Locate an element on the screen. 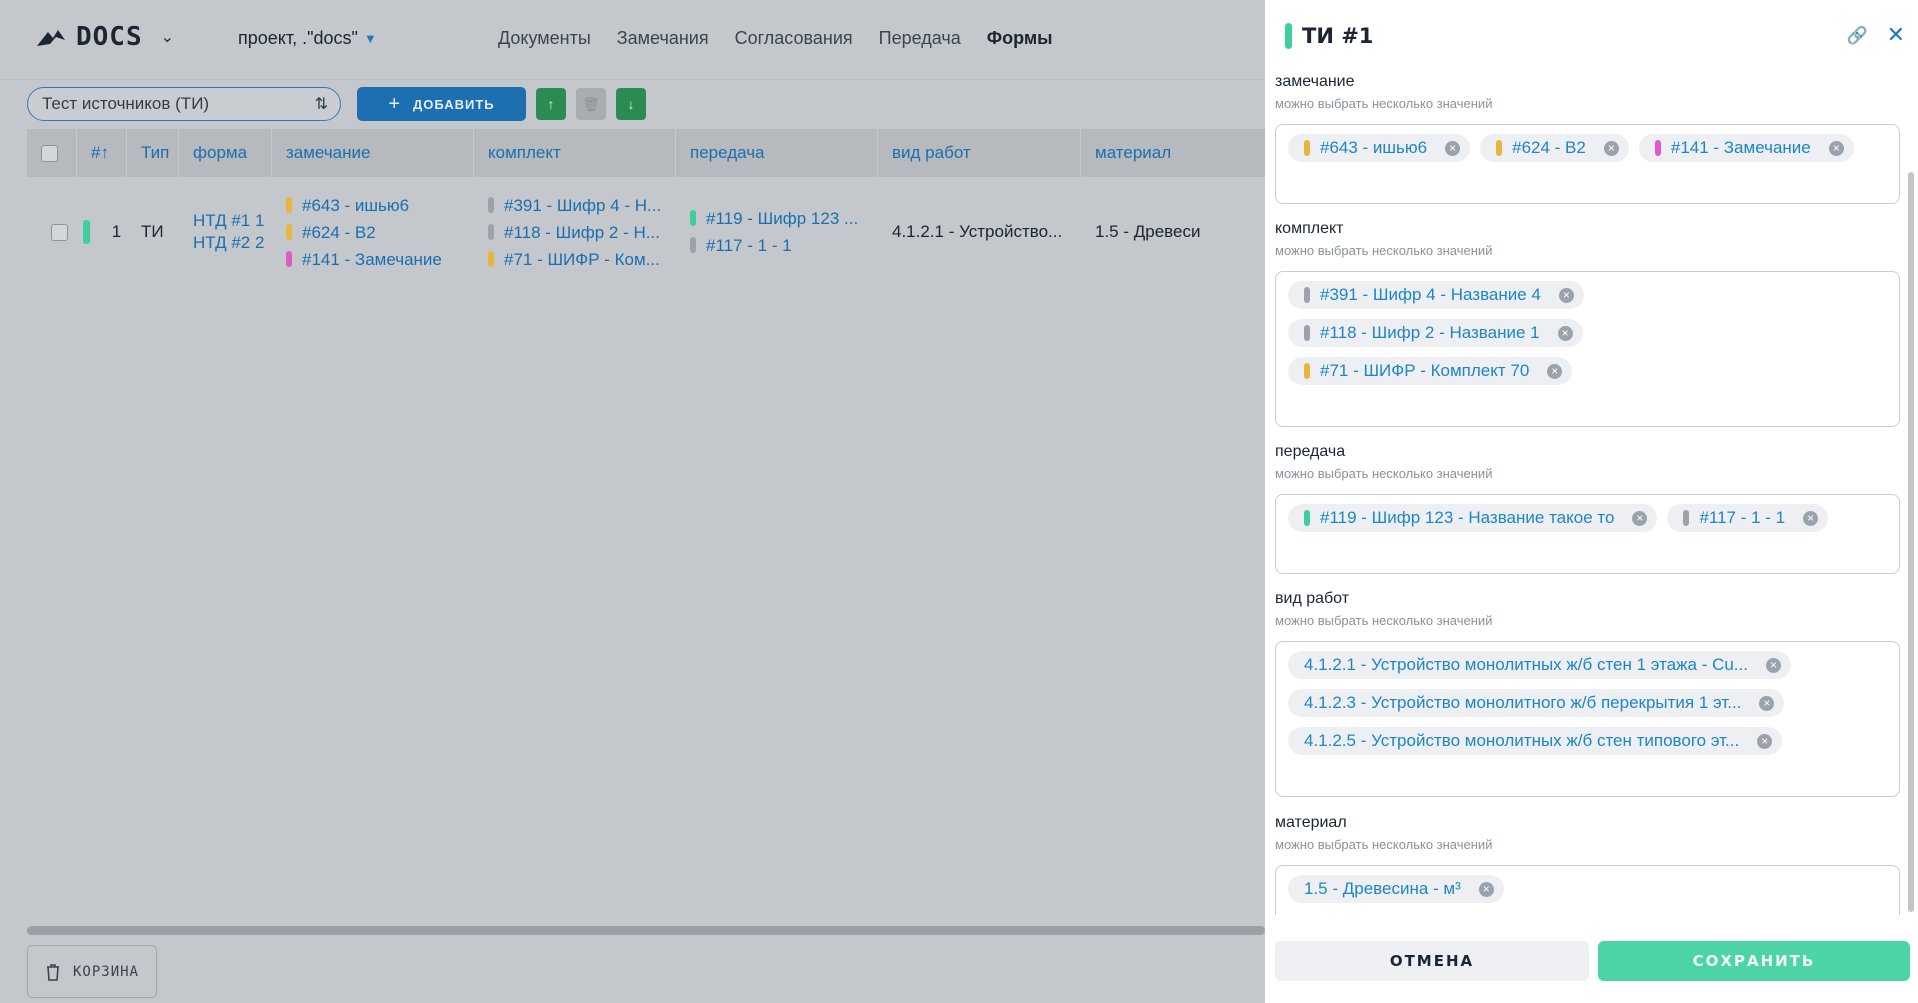 This screenshot has height=1003, width=1918. sort-icon: ⇅ is located at coordinates (321, 104).